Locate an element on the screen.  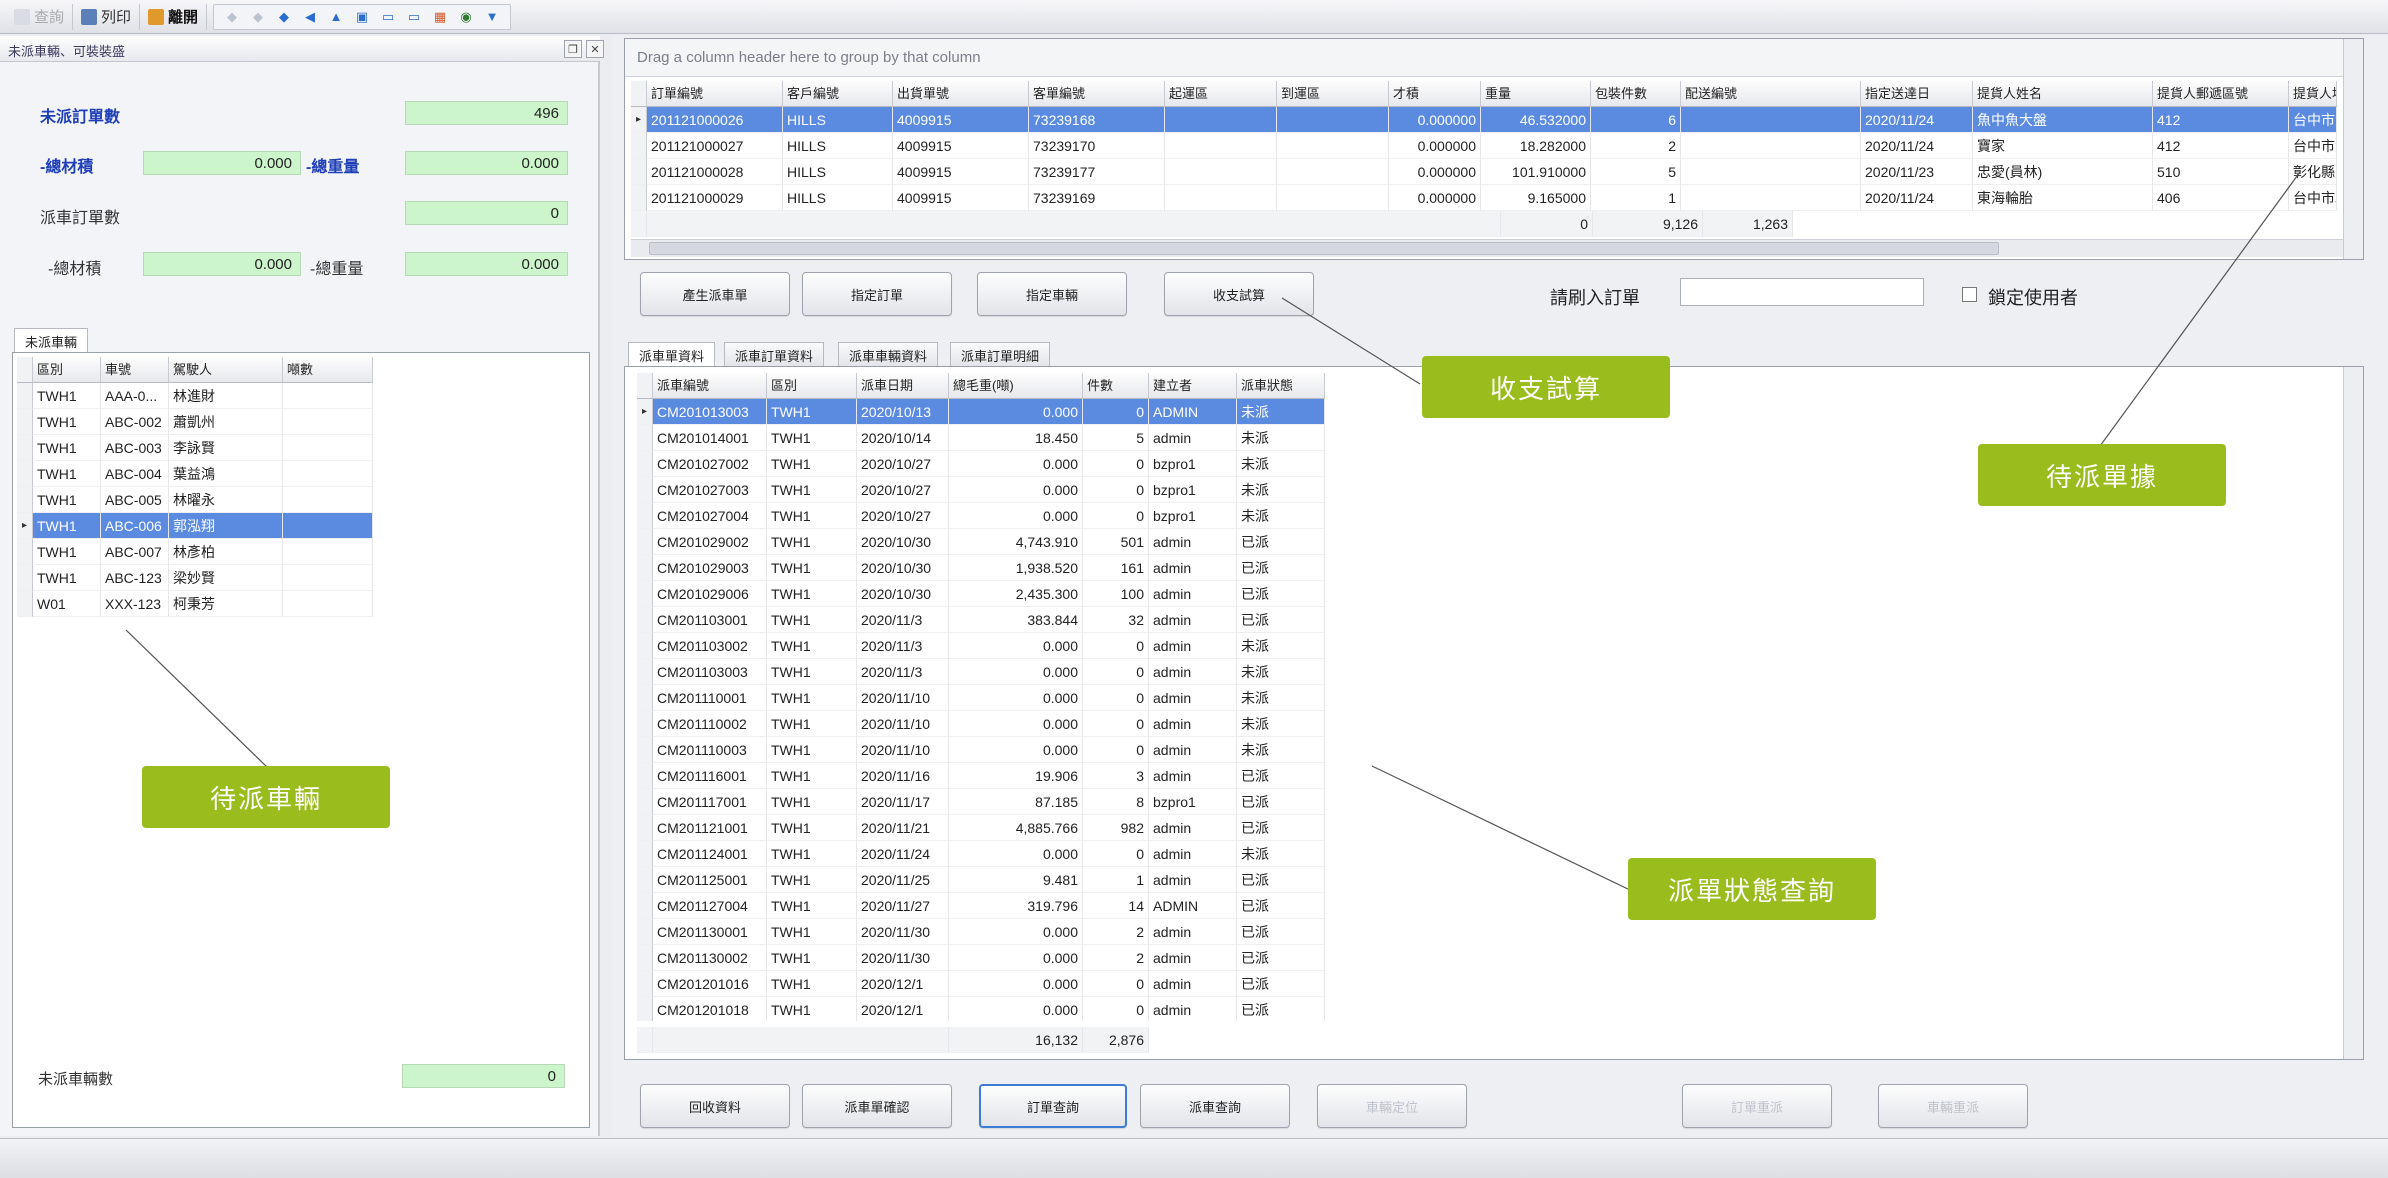
callout-line-pending-docs is located at coordinates (2200, 309).